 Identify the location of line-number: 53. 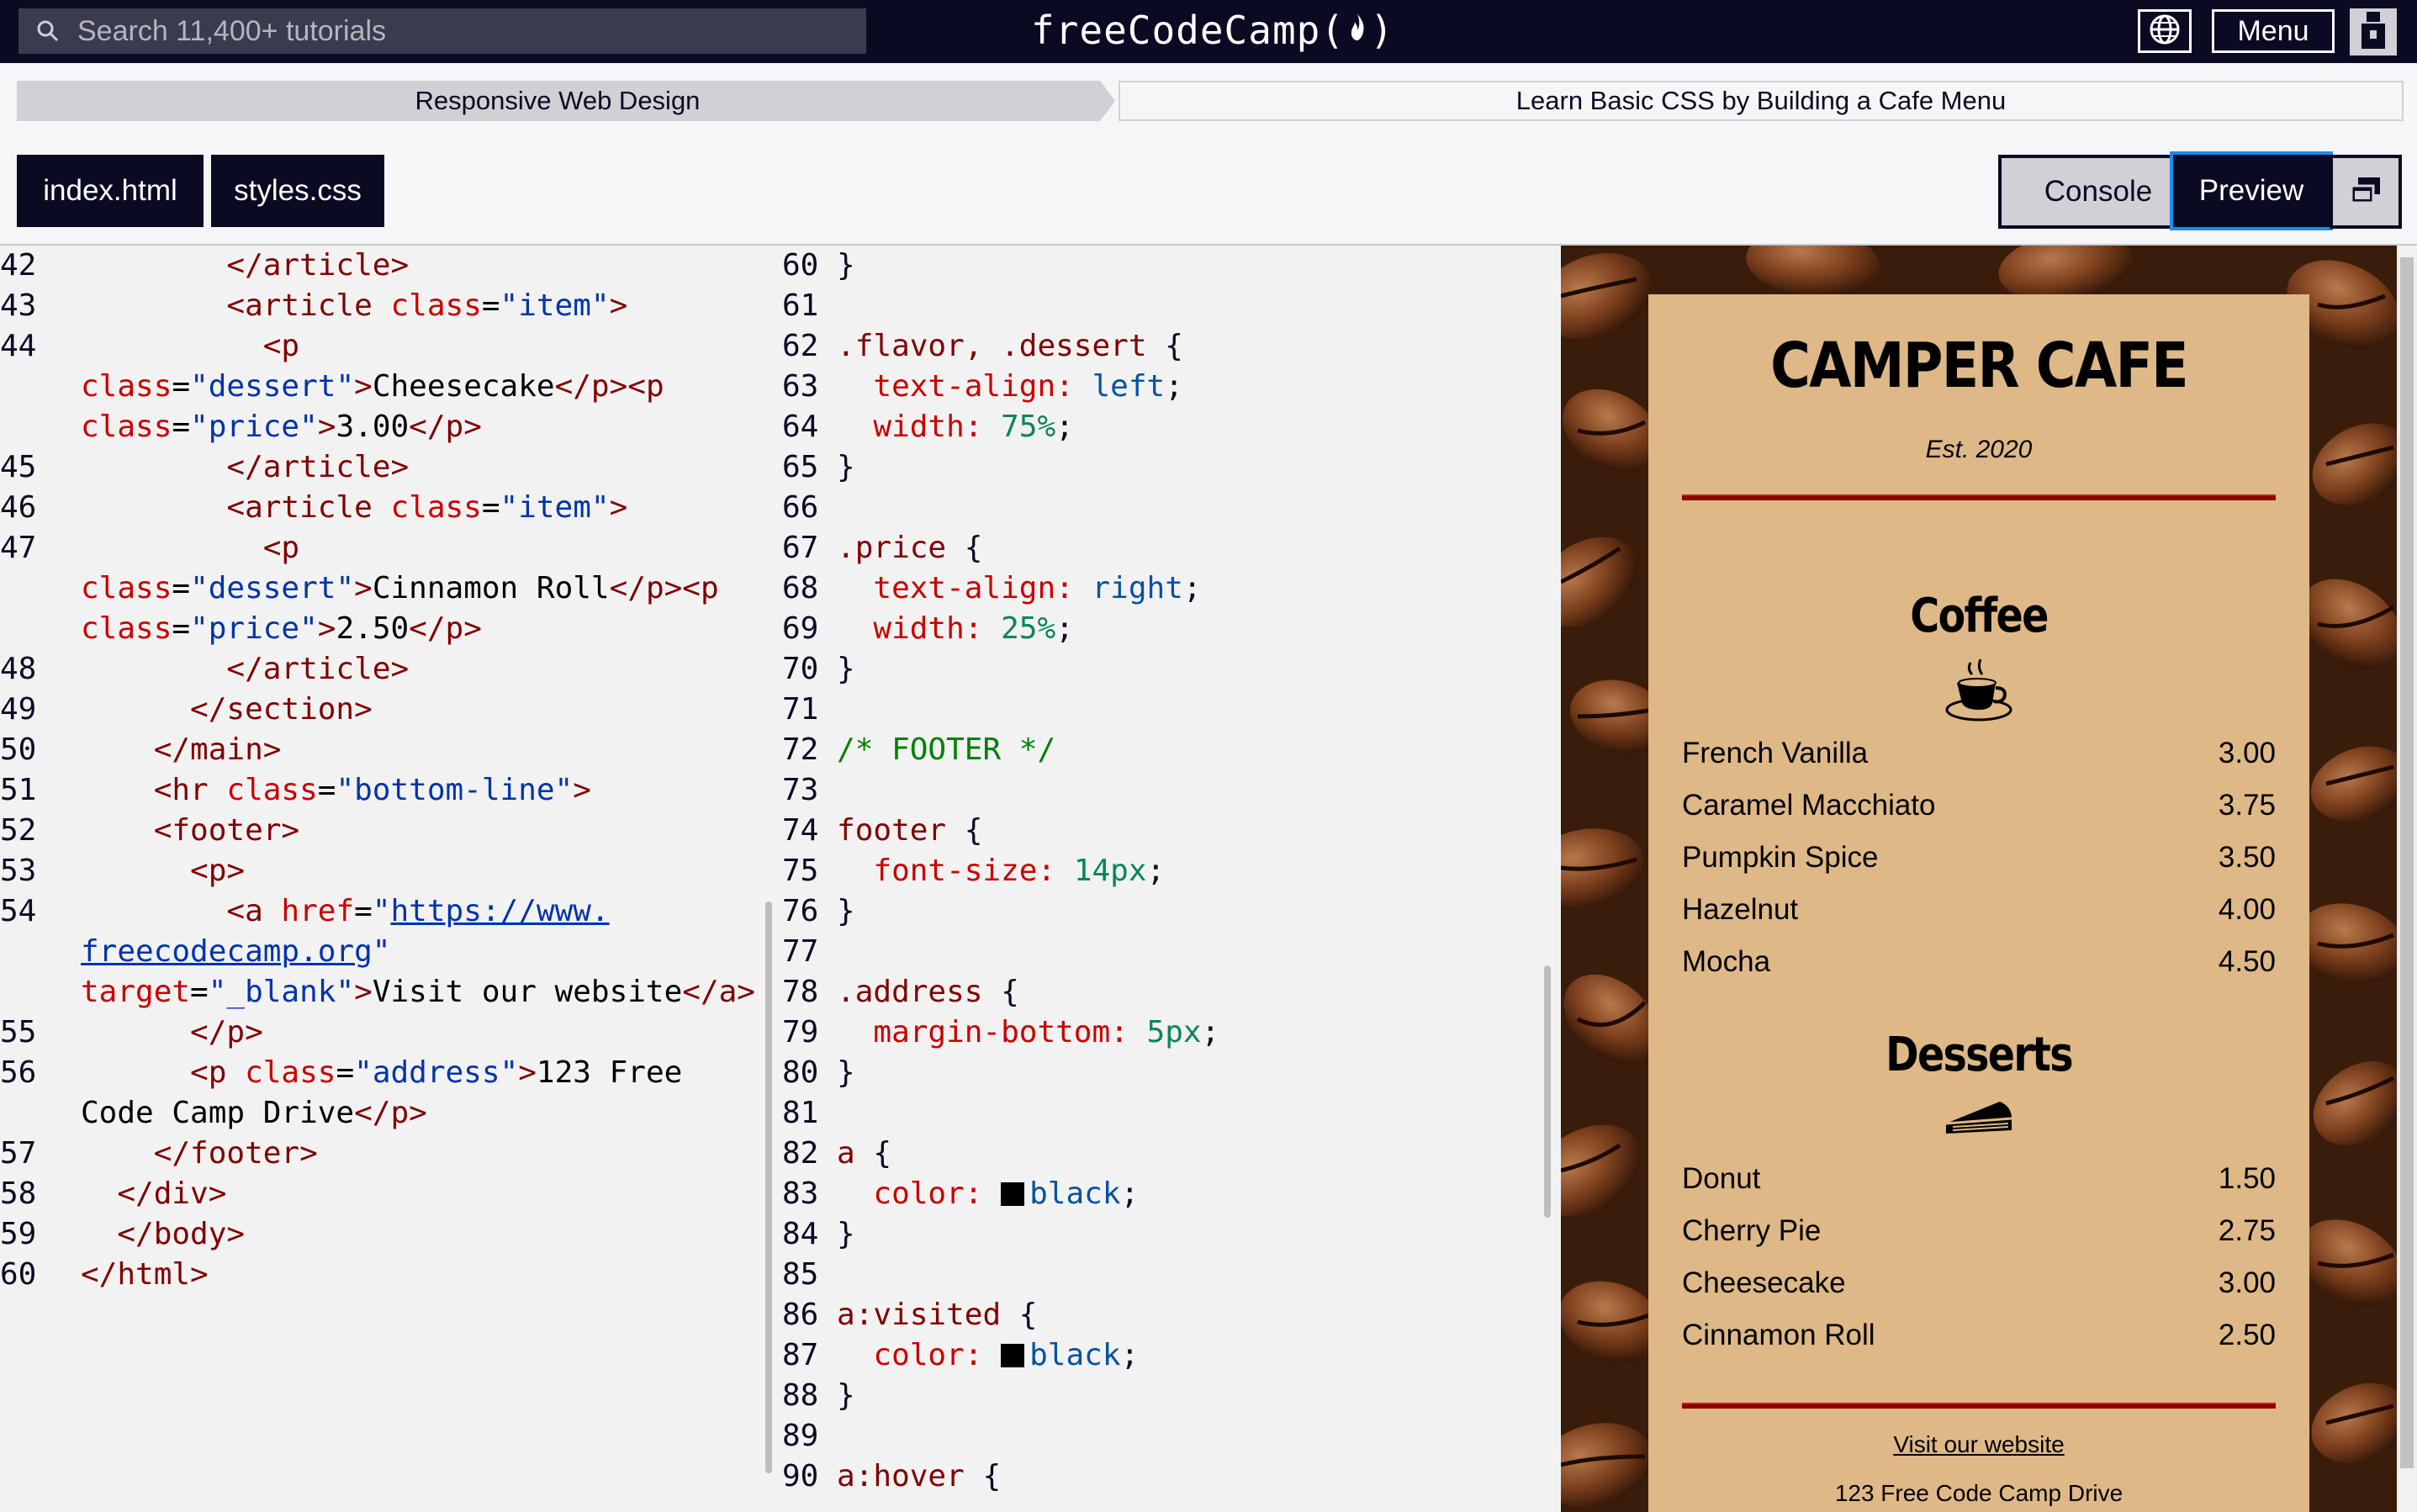
(19, 871).